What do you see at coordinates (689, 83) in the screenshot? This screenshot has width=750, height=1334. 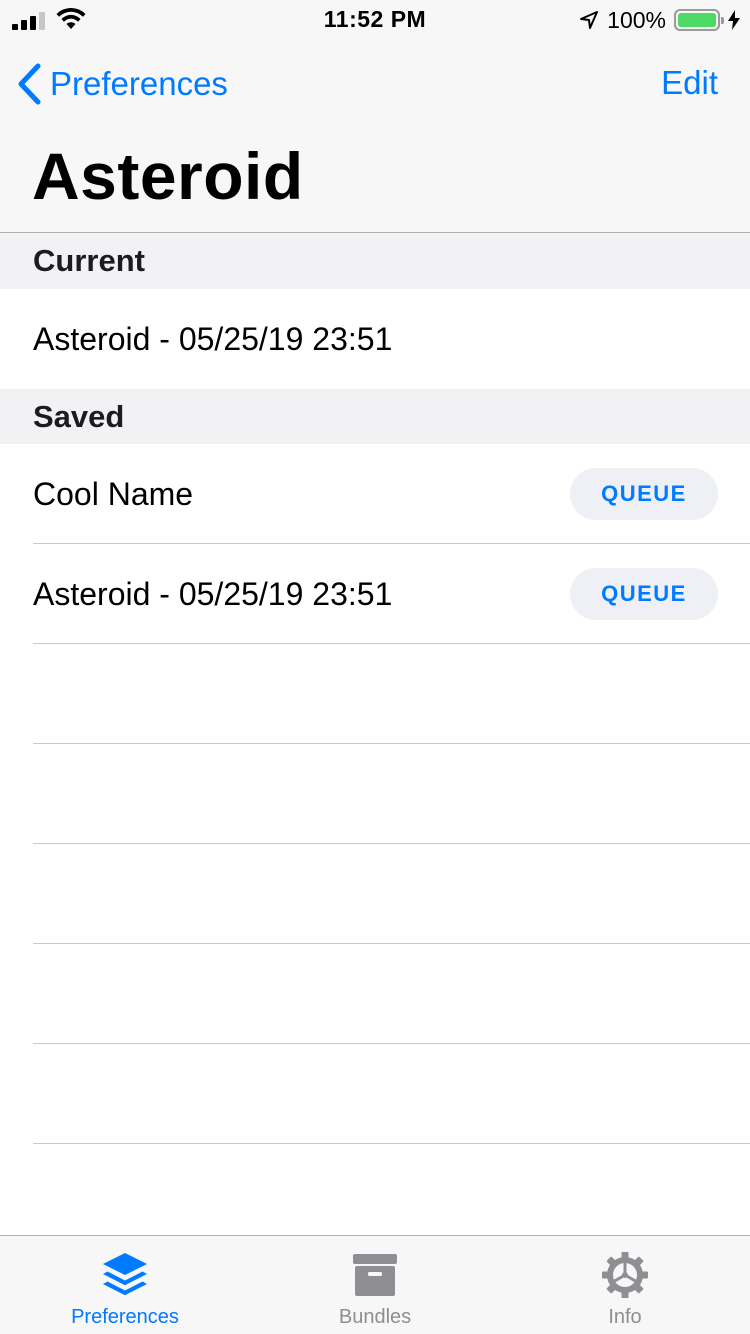 I see `edit-button: Edit` at bounding box center [689, 83].